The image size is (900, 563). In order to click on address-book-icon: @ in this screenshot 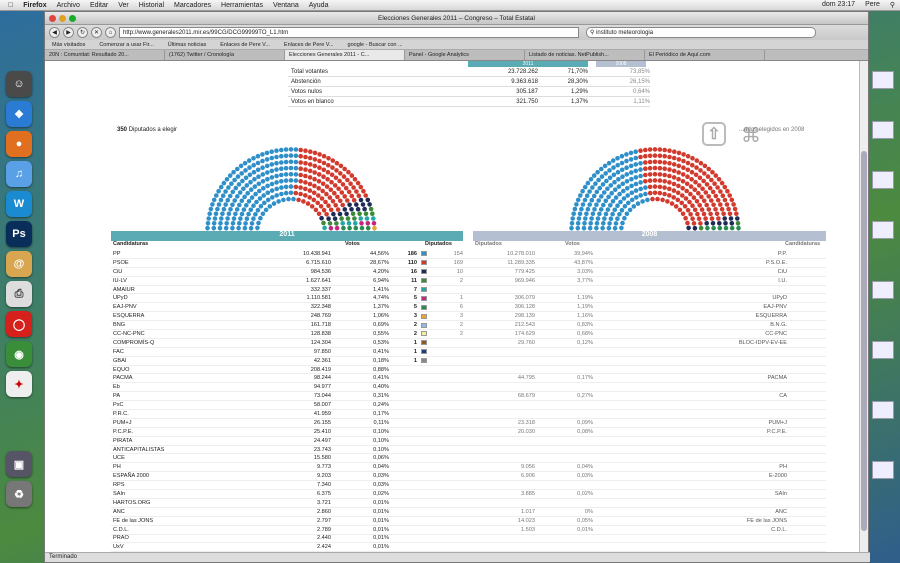, I will do `click(19, 264)`.